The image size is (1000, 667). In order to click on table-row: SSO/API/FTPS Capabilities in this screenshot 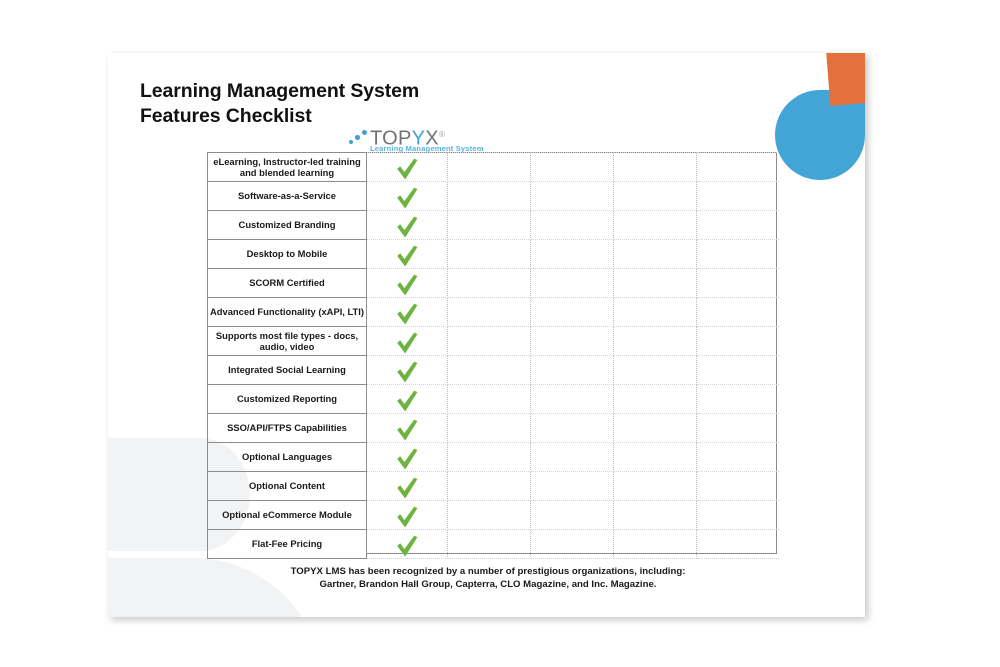, I will do `click(493, 428)`.